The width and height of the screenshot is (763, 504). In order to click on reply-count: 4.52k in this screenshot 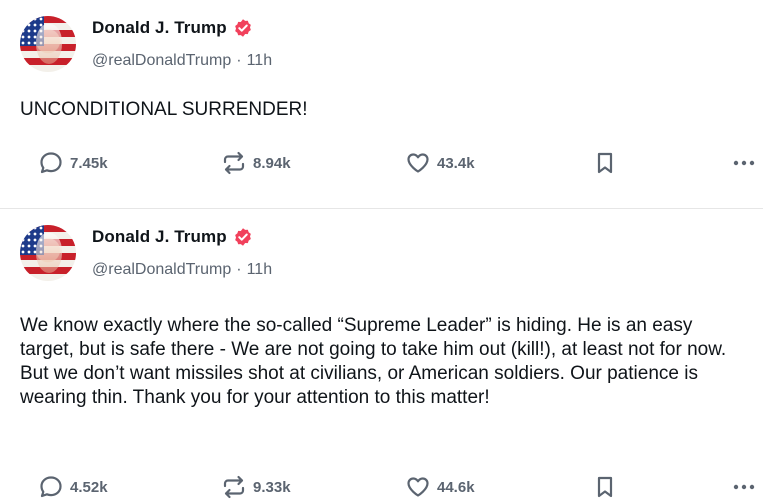, I will do `click(89, 487)`.